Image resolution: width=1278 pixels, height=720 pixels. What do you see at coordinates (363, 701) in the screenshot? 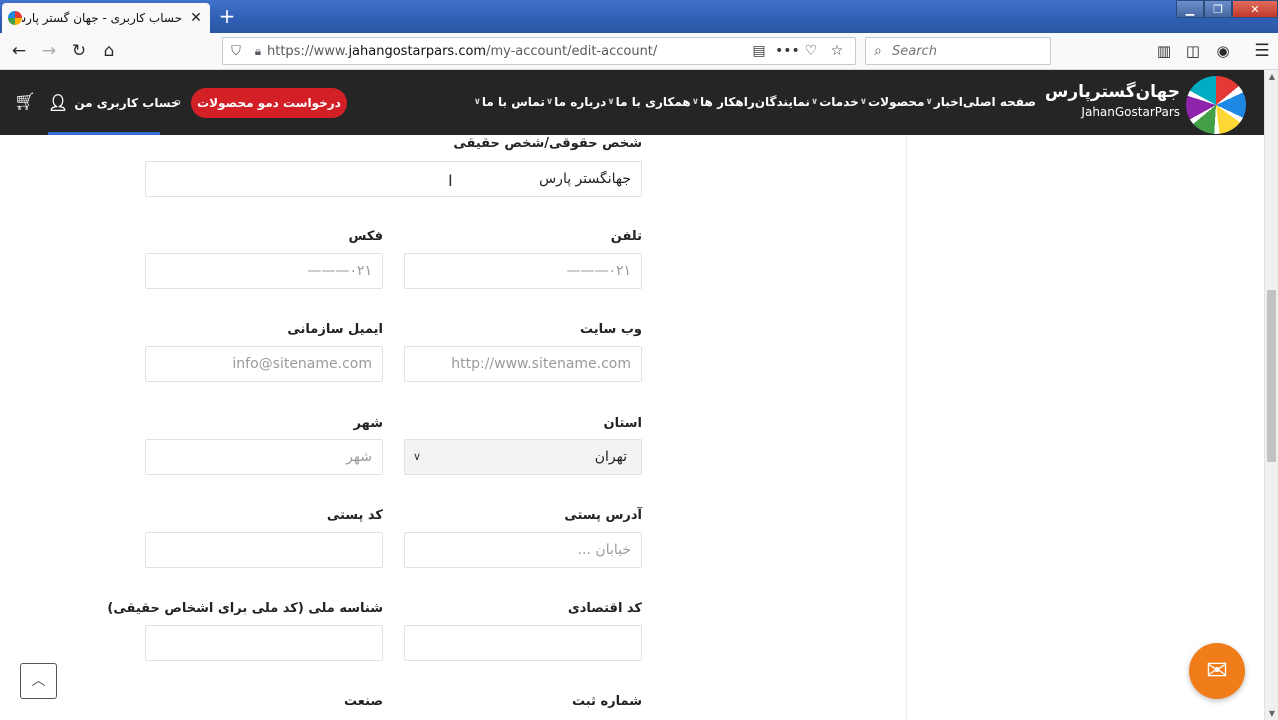
I see `industry-label: صنعت` at bounding box center [363, 701].